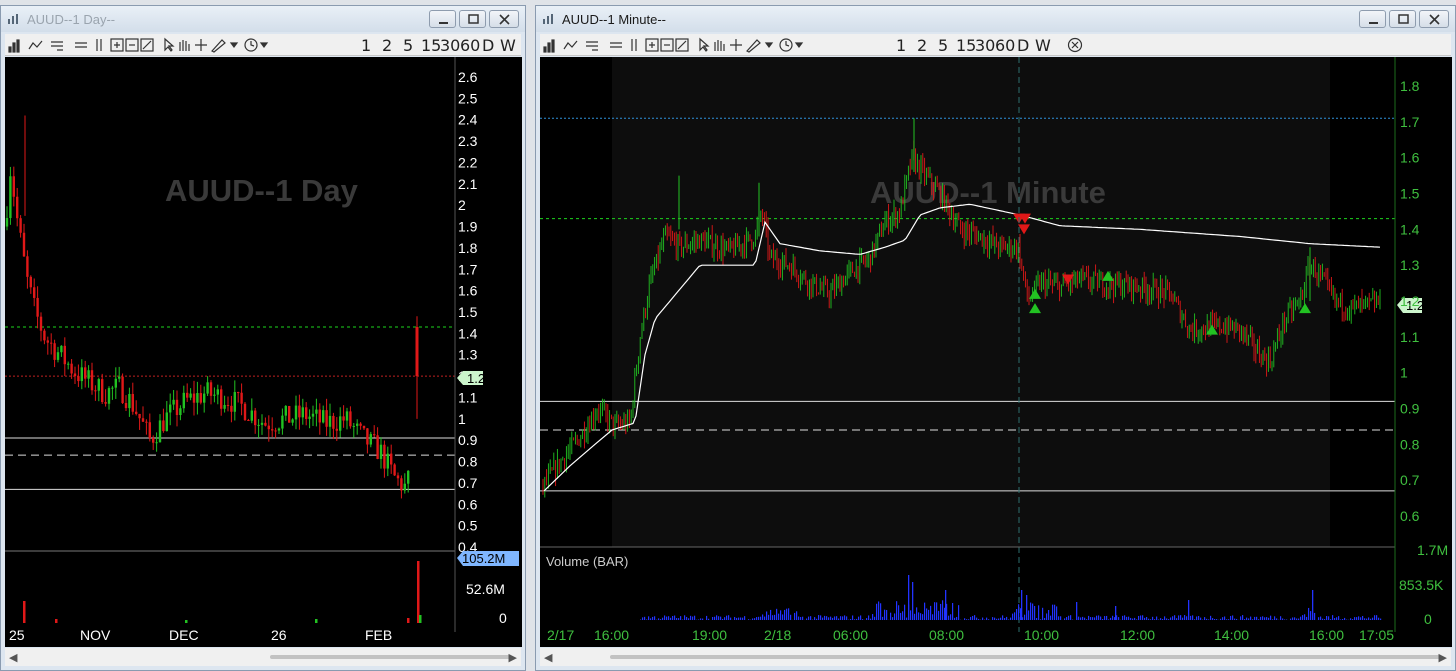 The width and height of the screenshot is (1456, 671). What do you see at coordinates (1137, 635) in the screenshot?
I see `x-tick: 12:00` at bounding box center [1137, 635].